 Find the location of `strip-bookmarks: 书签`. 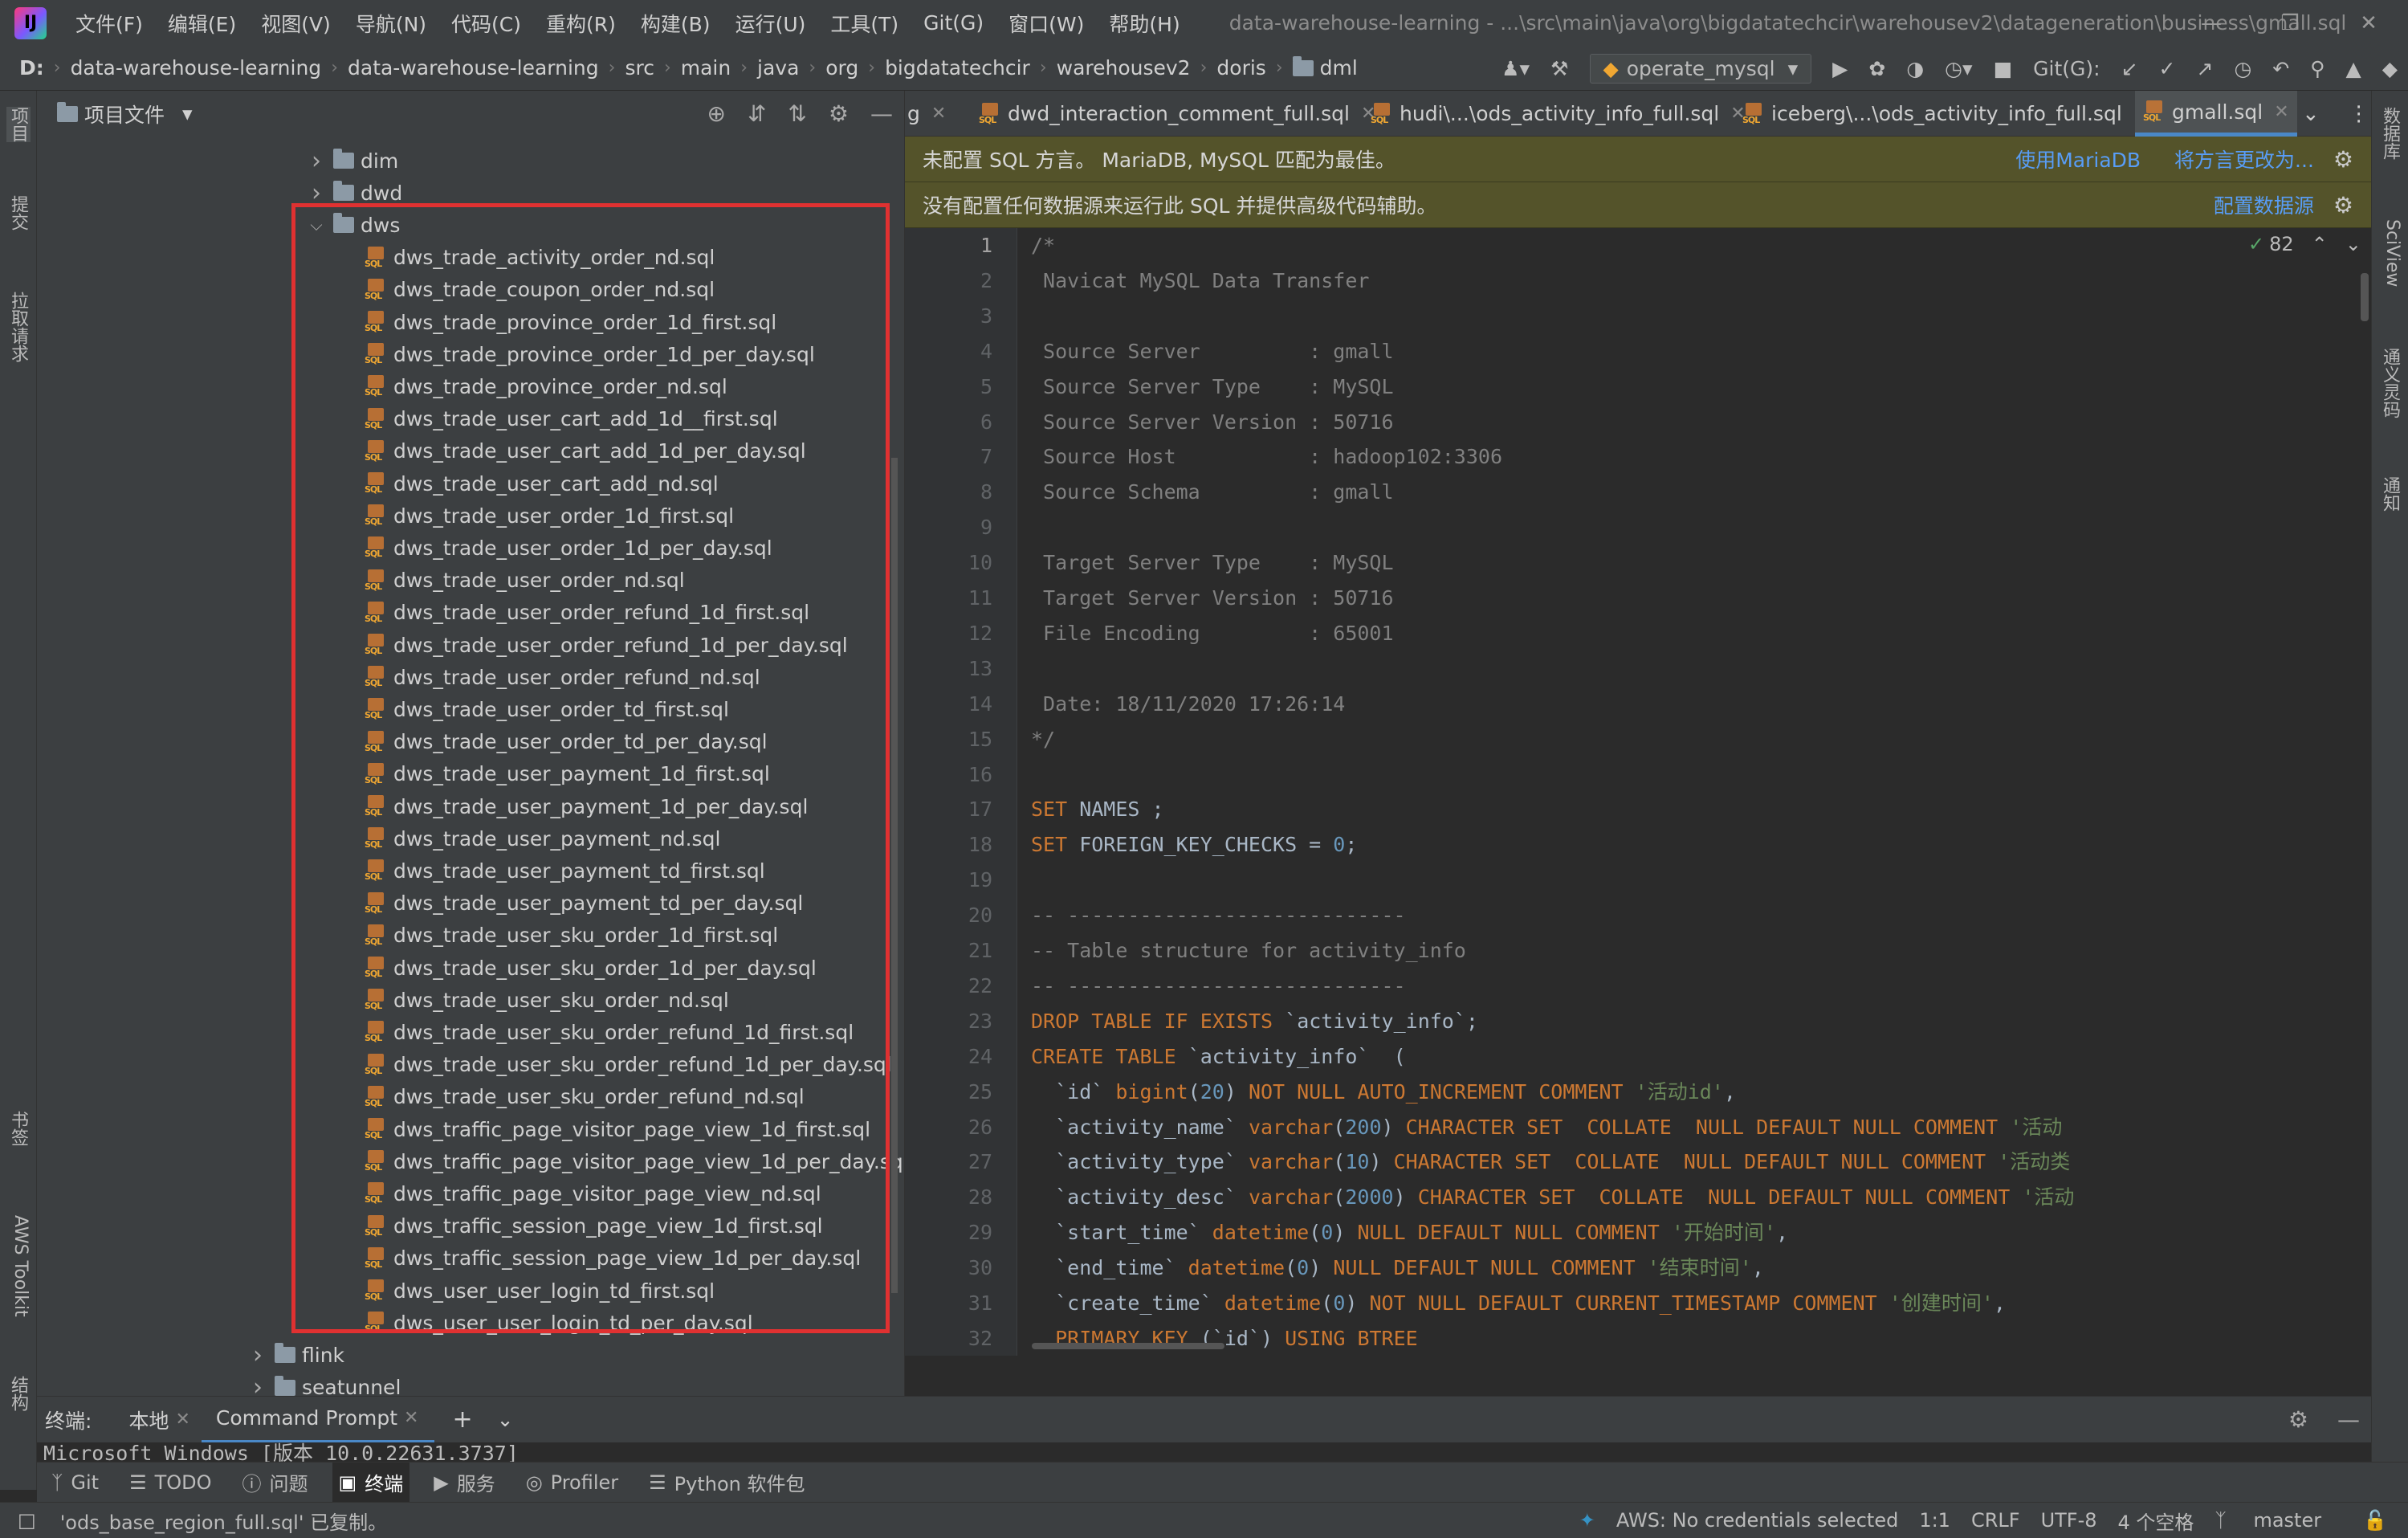

strip-bookmarks: 书签 is located at coordinates (18, 1128).